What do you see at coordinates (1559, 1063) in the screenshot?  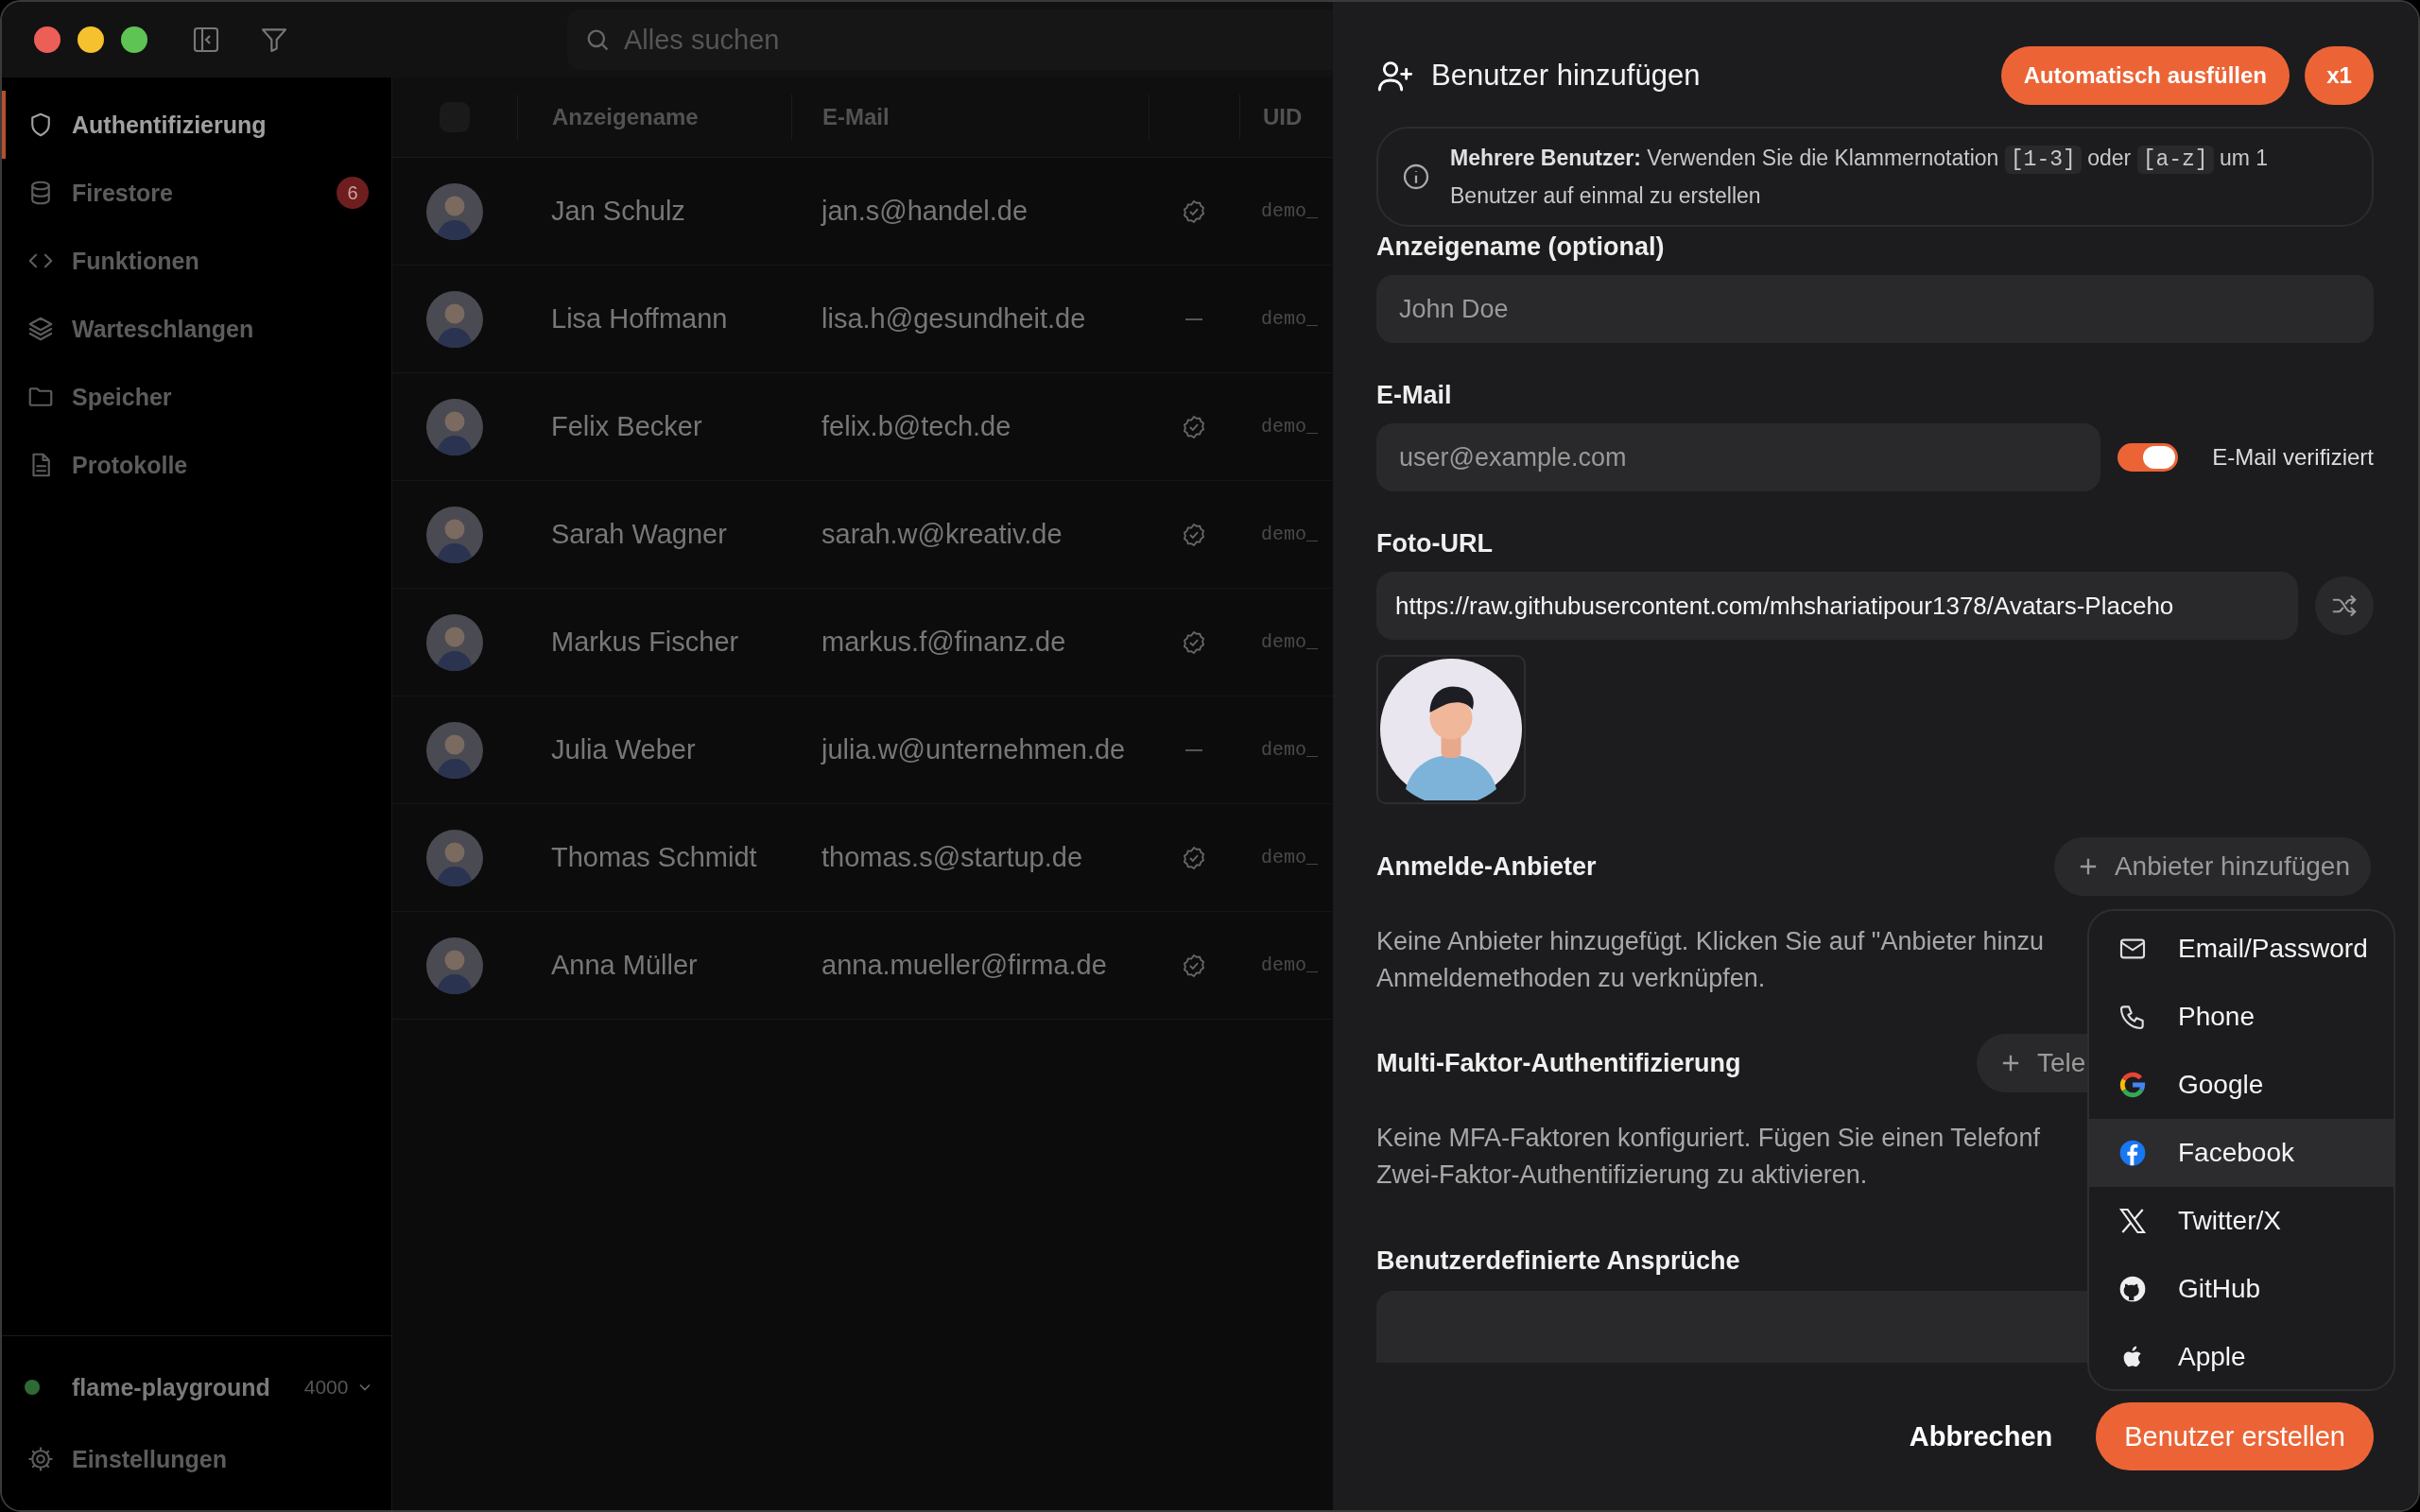 I see `section-title: Multi-Faktor-Authentifizierung` at bounding box center [1559, 1063].